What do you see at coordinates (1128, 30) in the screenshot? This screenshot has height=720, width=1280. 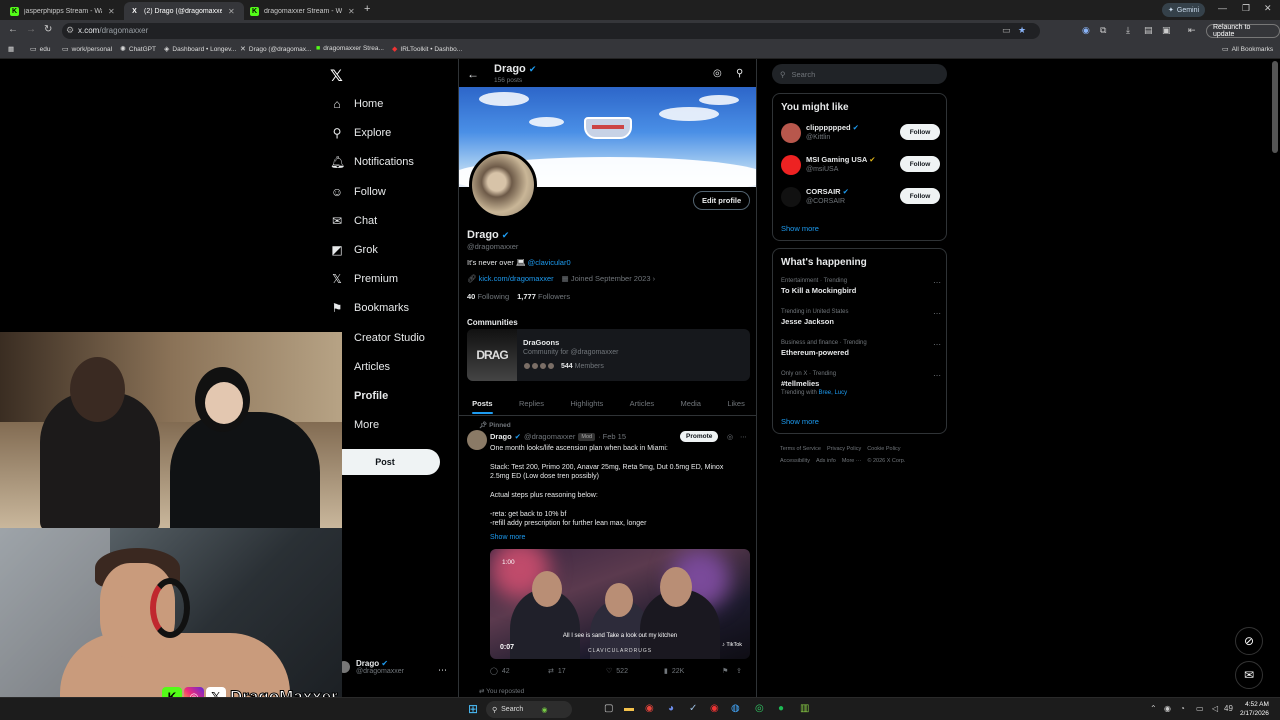 I see `download-icon: ⤓` at bounding box center [1128, 30].